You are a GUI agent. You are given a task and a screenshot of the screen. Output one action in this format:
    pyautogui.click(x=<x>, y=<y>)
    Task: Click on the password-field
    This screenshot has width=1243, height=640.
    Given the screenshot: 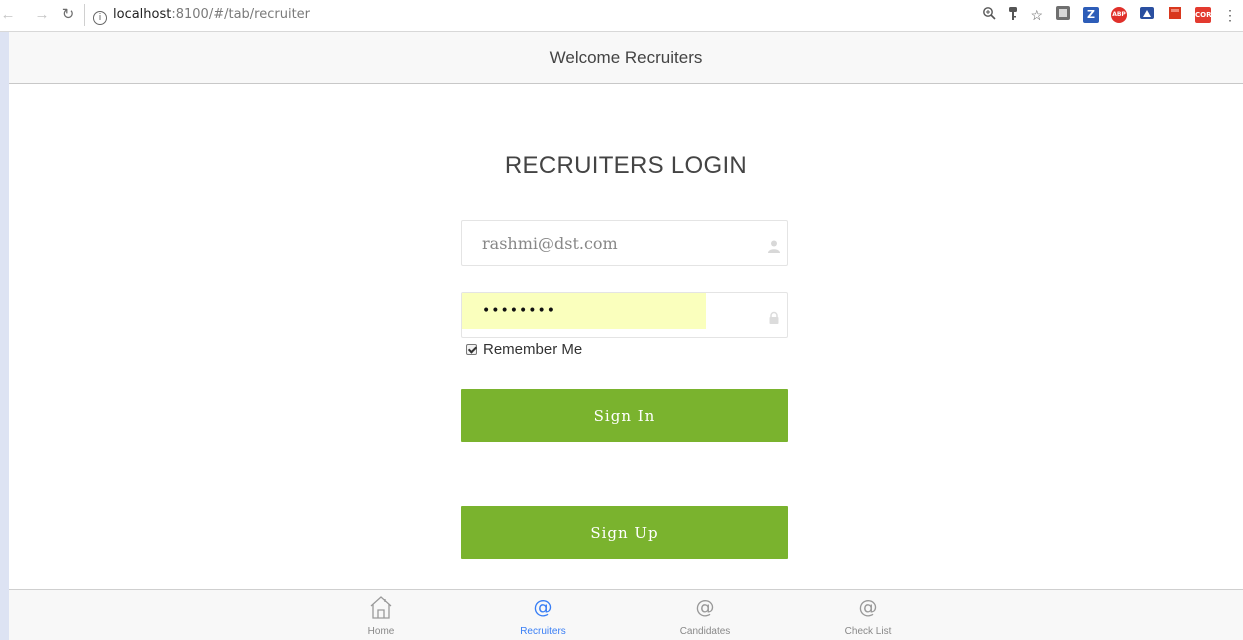 What is the action you would take?
    pyautogui.click(x=624, y=315)
    